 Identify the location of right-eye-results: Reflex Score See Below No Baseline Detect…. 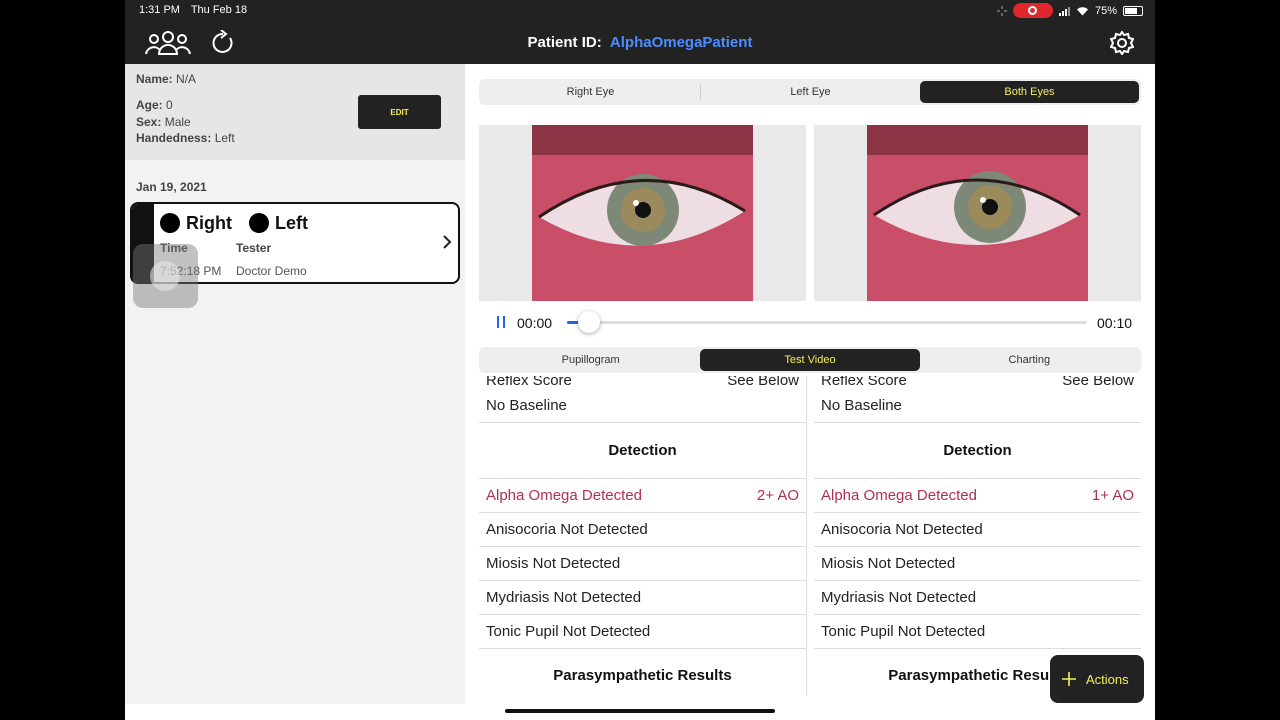
(642, 536).